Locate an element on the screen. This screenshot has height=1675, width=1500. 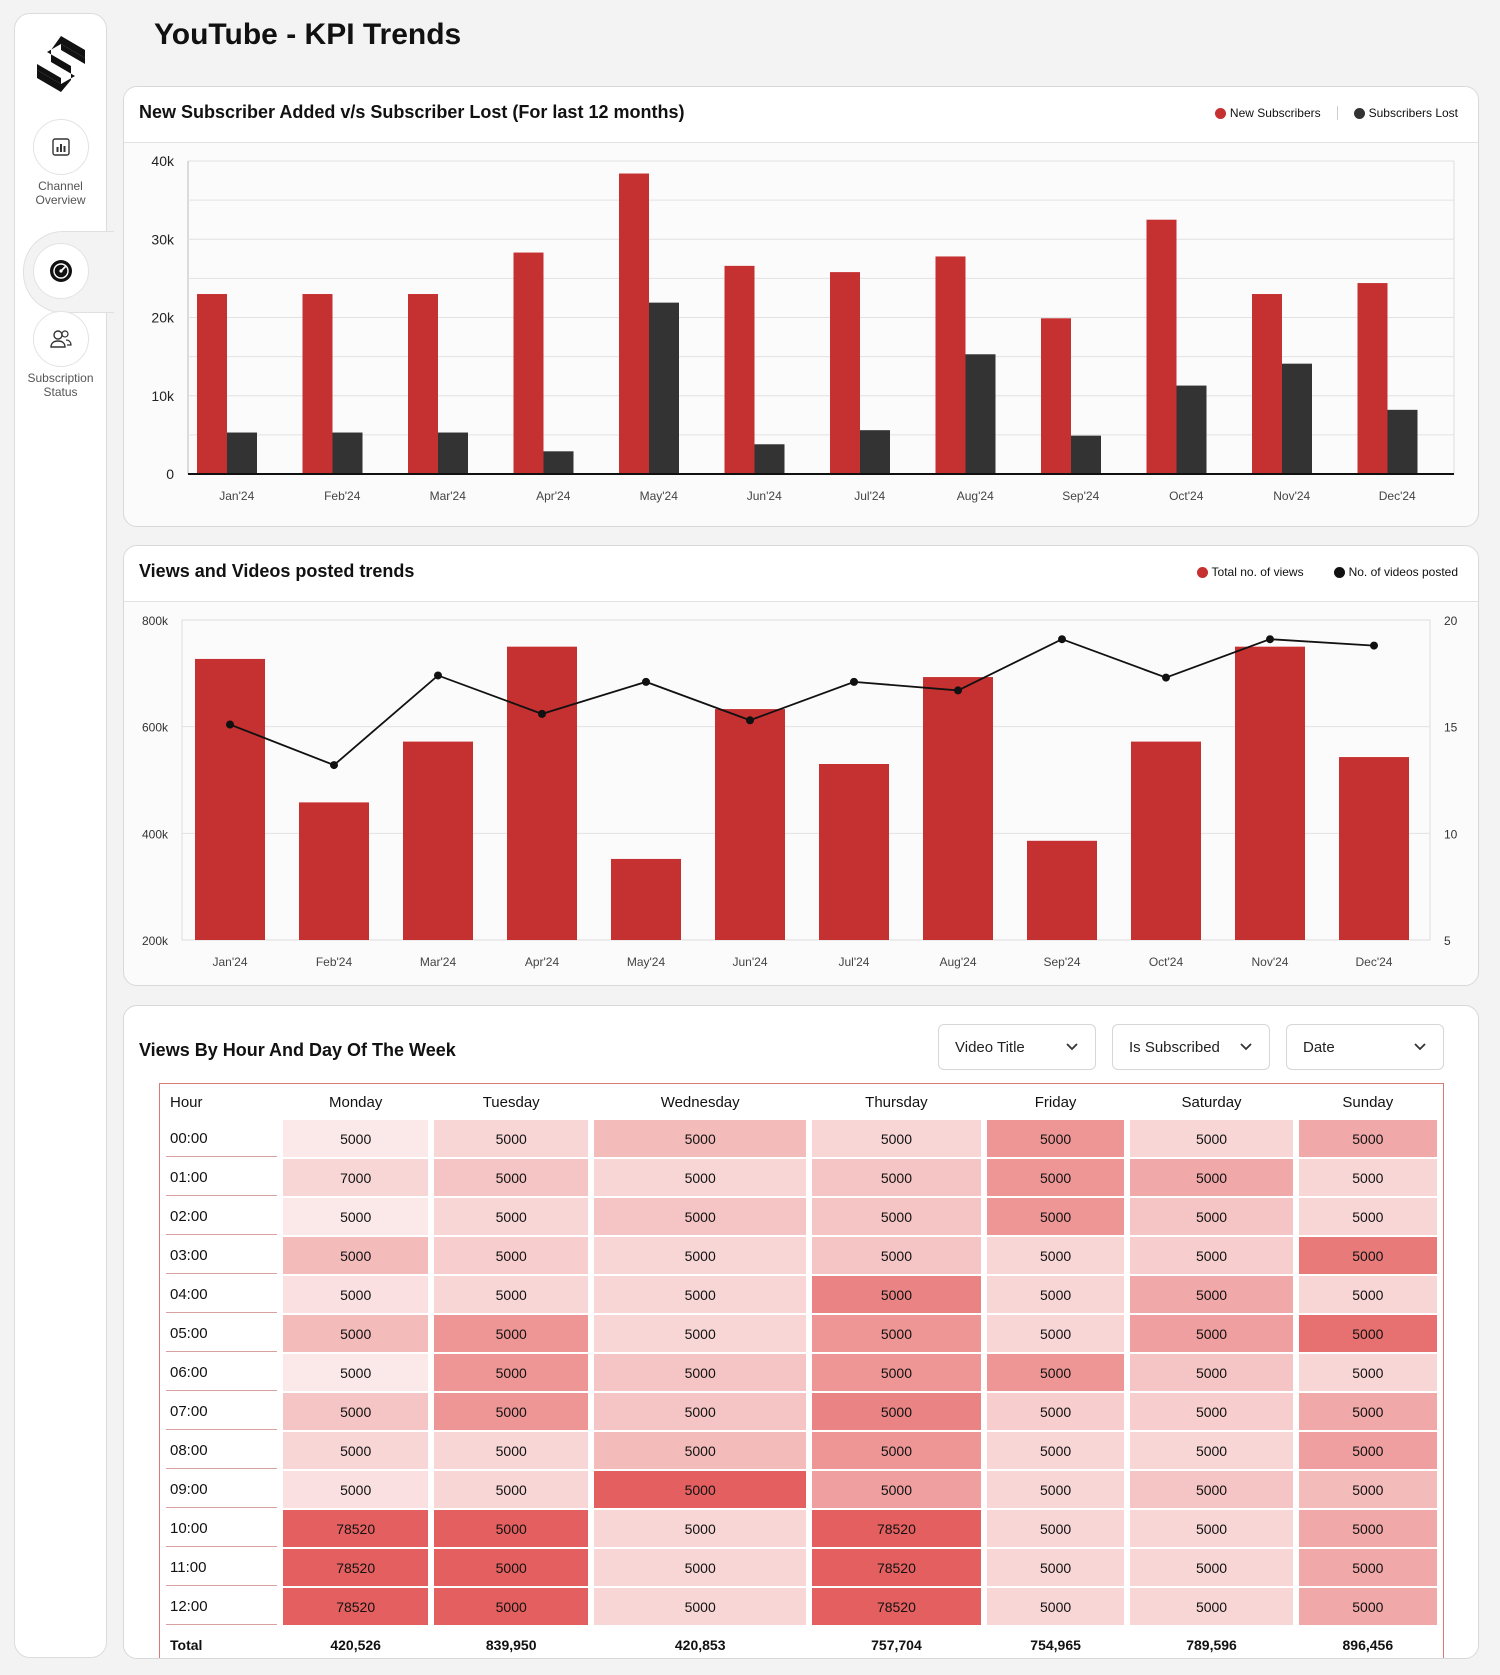
x-tick-label: Jun'24 is located at coordinates (750, 962).